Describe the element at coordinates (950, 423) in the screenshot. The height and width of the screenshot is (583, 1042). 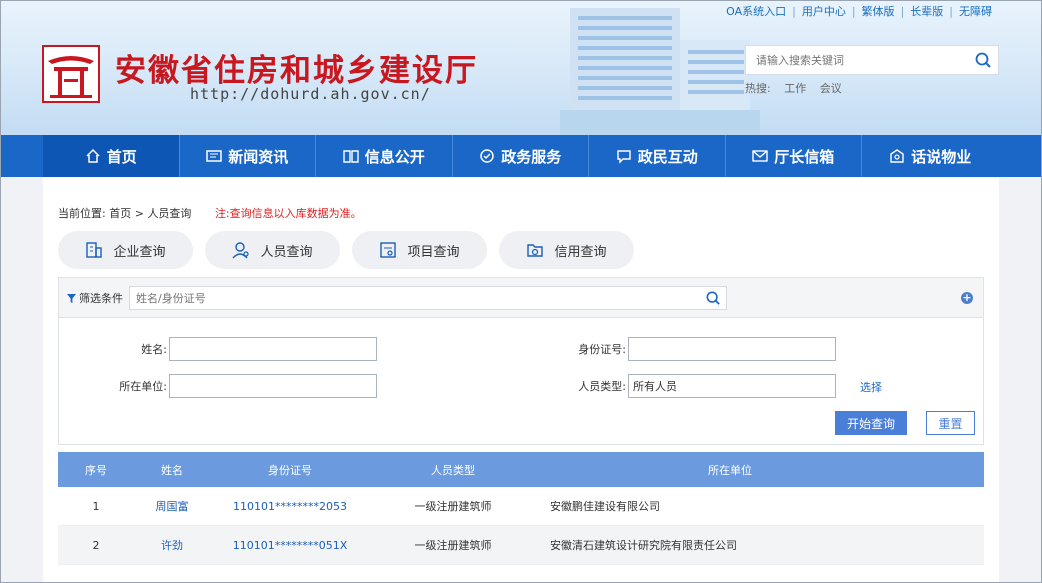
I see `reset-button: 重置` at that location.